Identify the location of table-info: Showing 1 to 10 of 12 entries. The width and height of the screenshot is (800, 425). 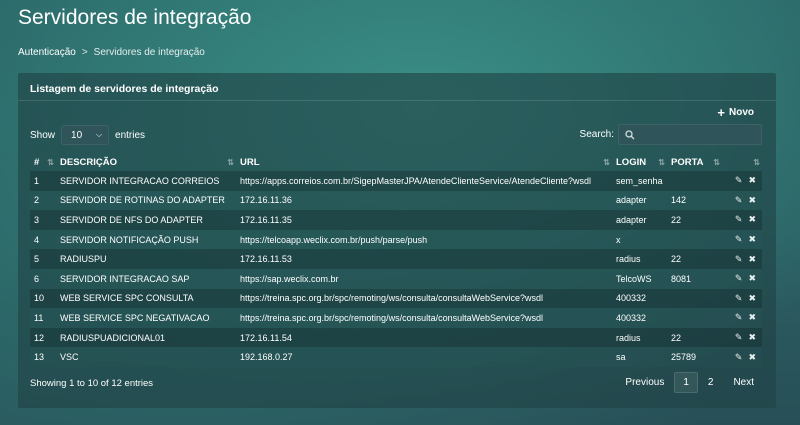
(92, 383).